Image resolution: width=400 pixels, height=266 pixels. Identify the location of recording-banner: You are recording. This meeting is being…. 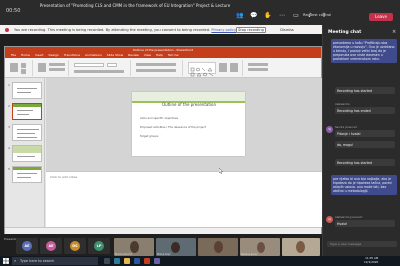
(161, 29).